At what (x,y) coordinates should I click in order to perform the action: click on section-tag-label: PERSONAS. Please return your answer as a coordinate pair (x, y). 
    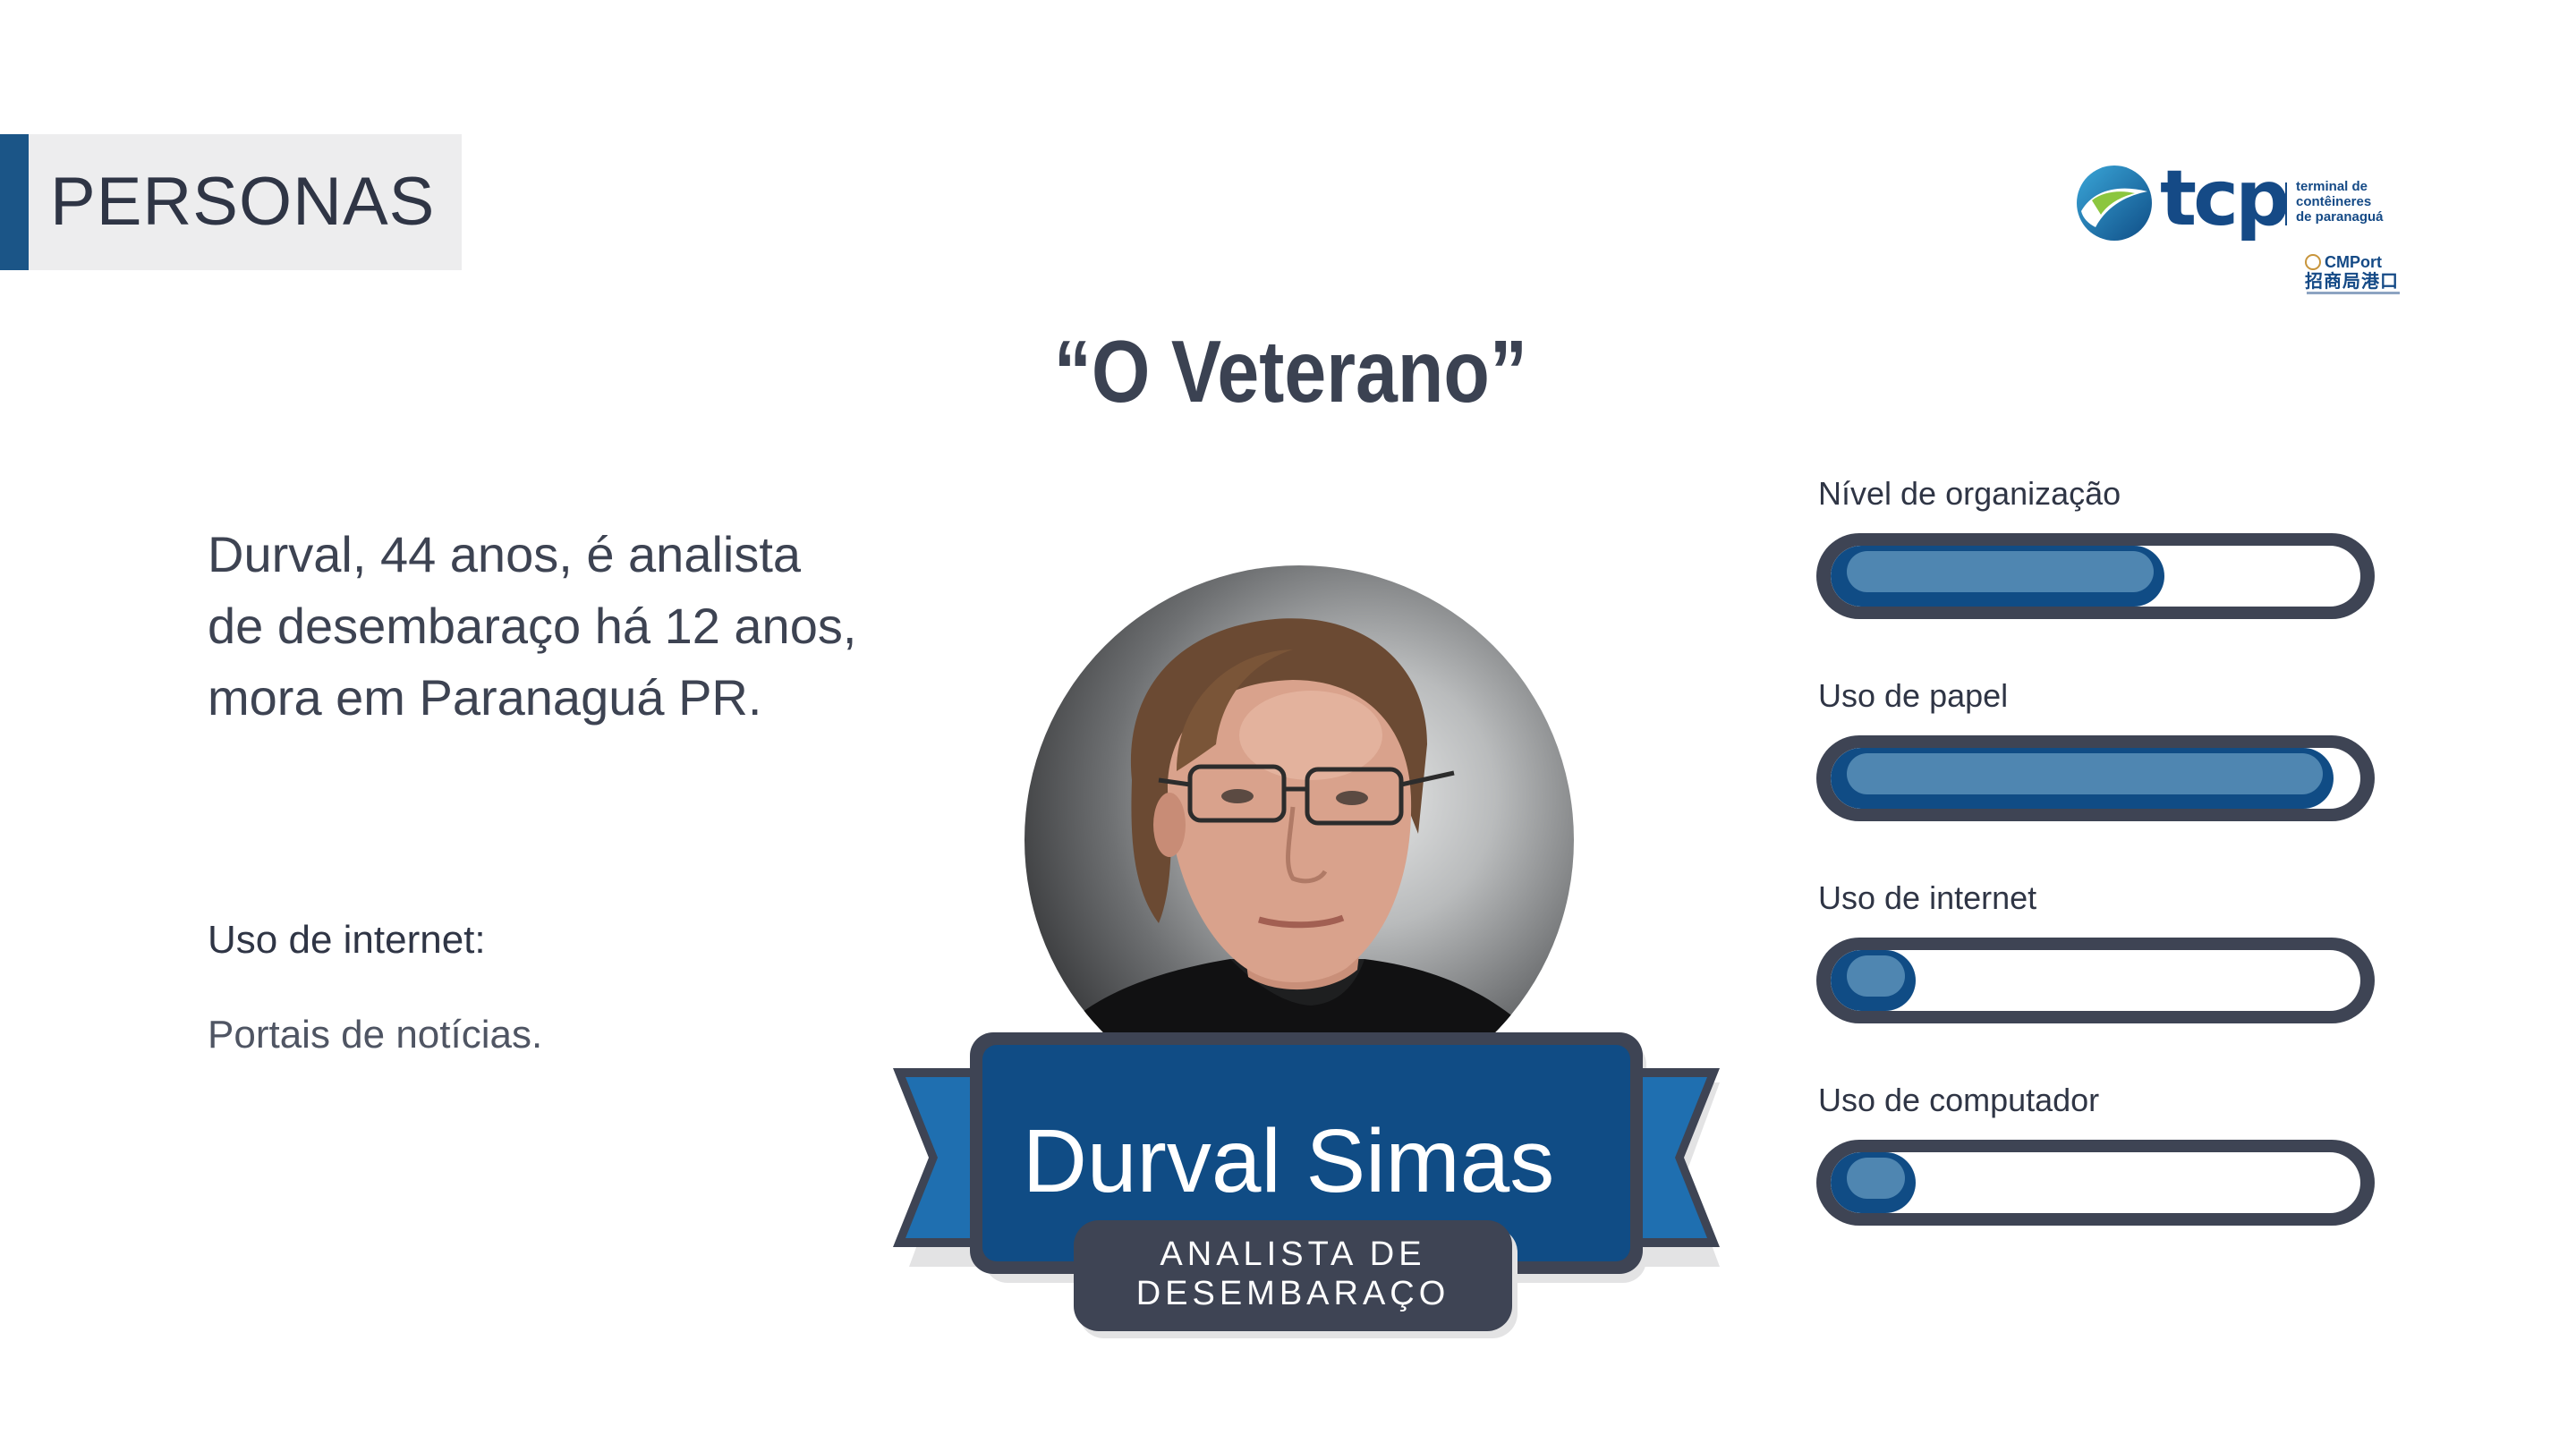
    Looking at the image, I should click on (243, 202).